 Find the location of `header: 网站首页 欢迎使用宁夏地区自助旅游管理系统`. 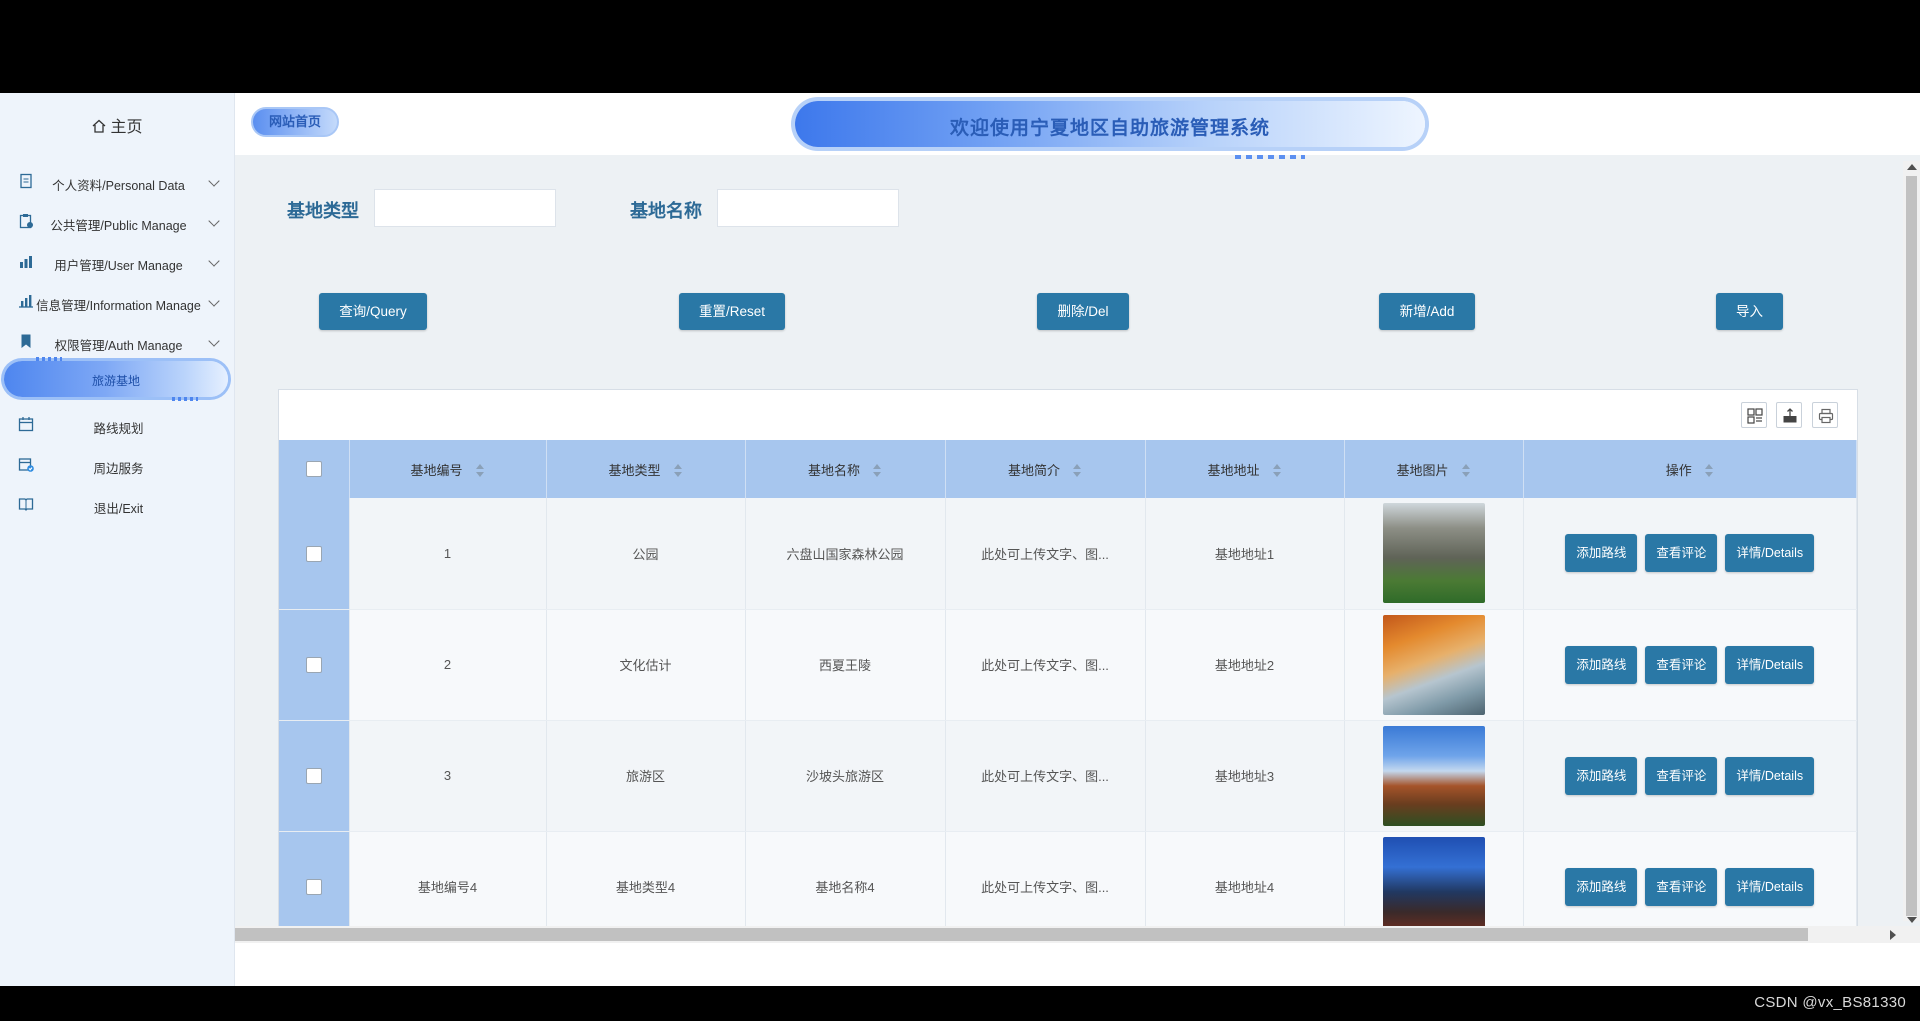

header: 网站首页 欢迎使用宁夏地区自助旅游管理系统 is located at coordinates (1077, 126).